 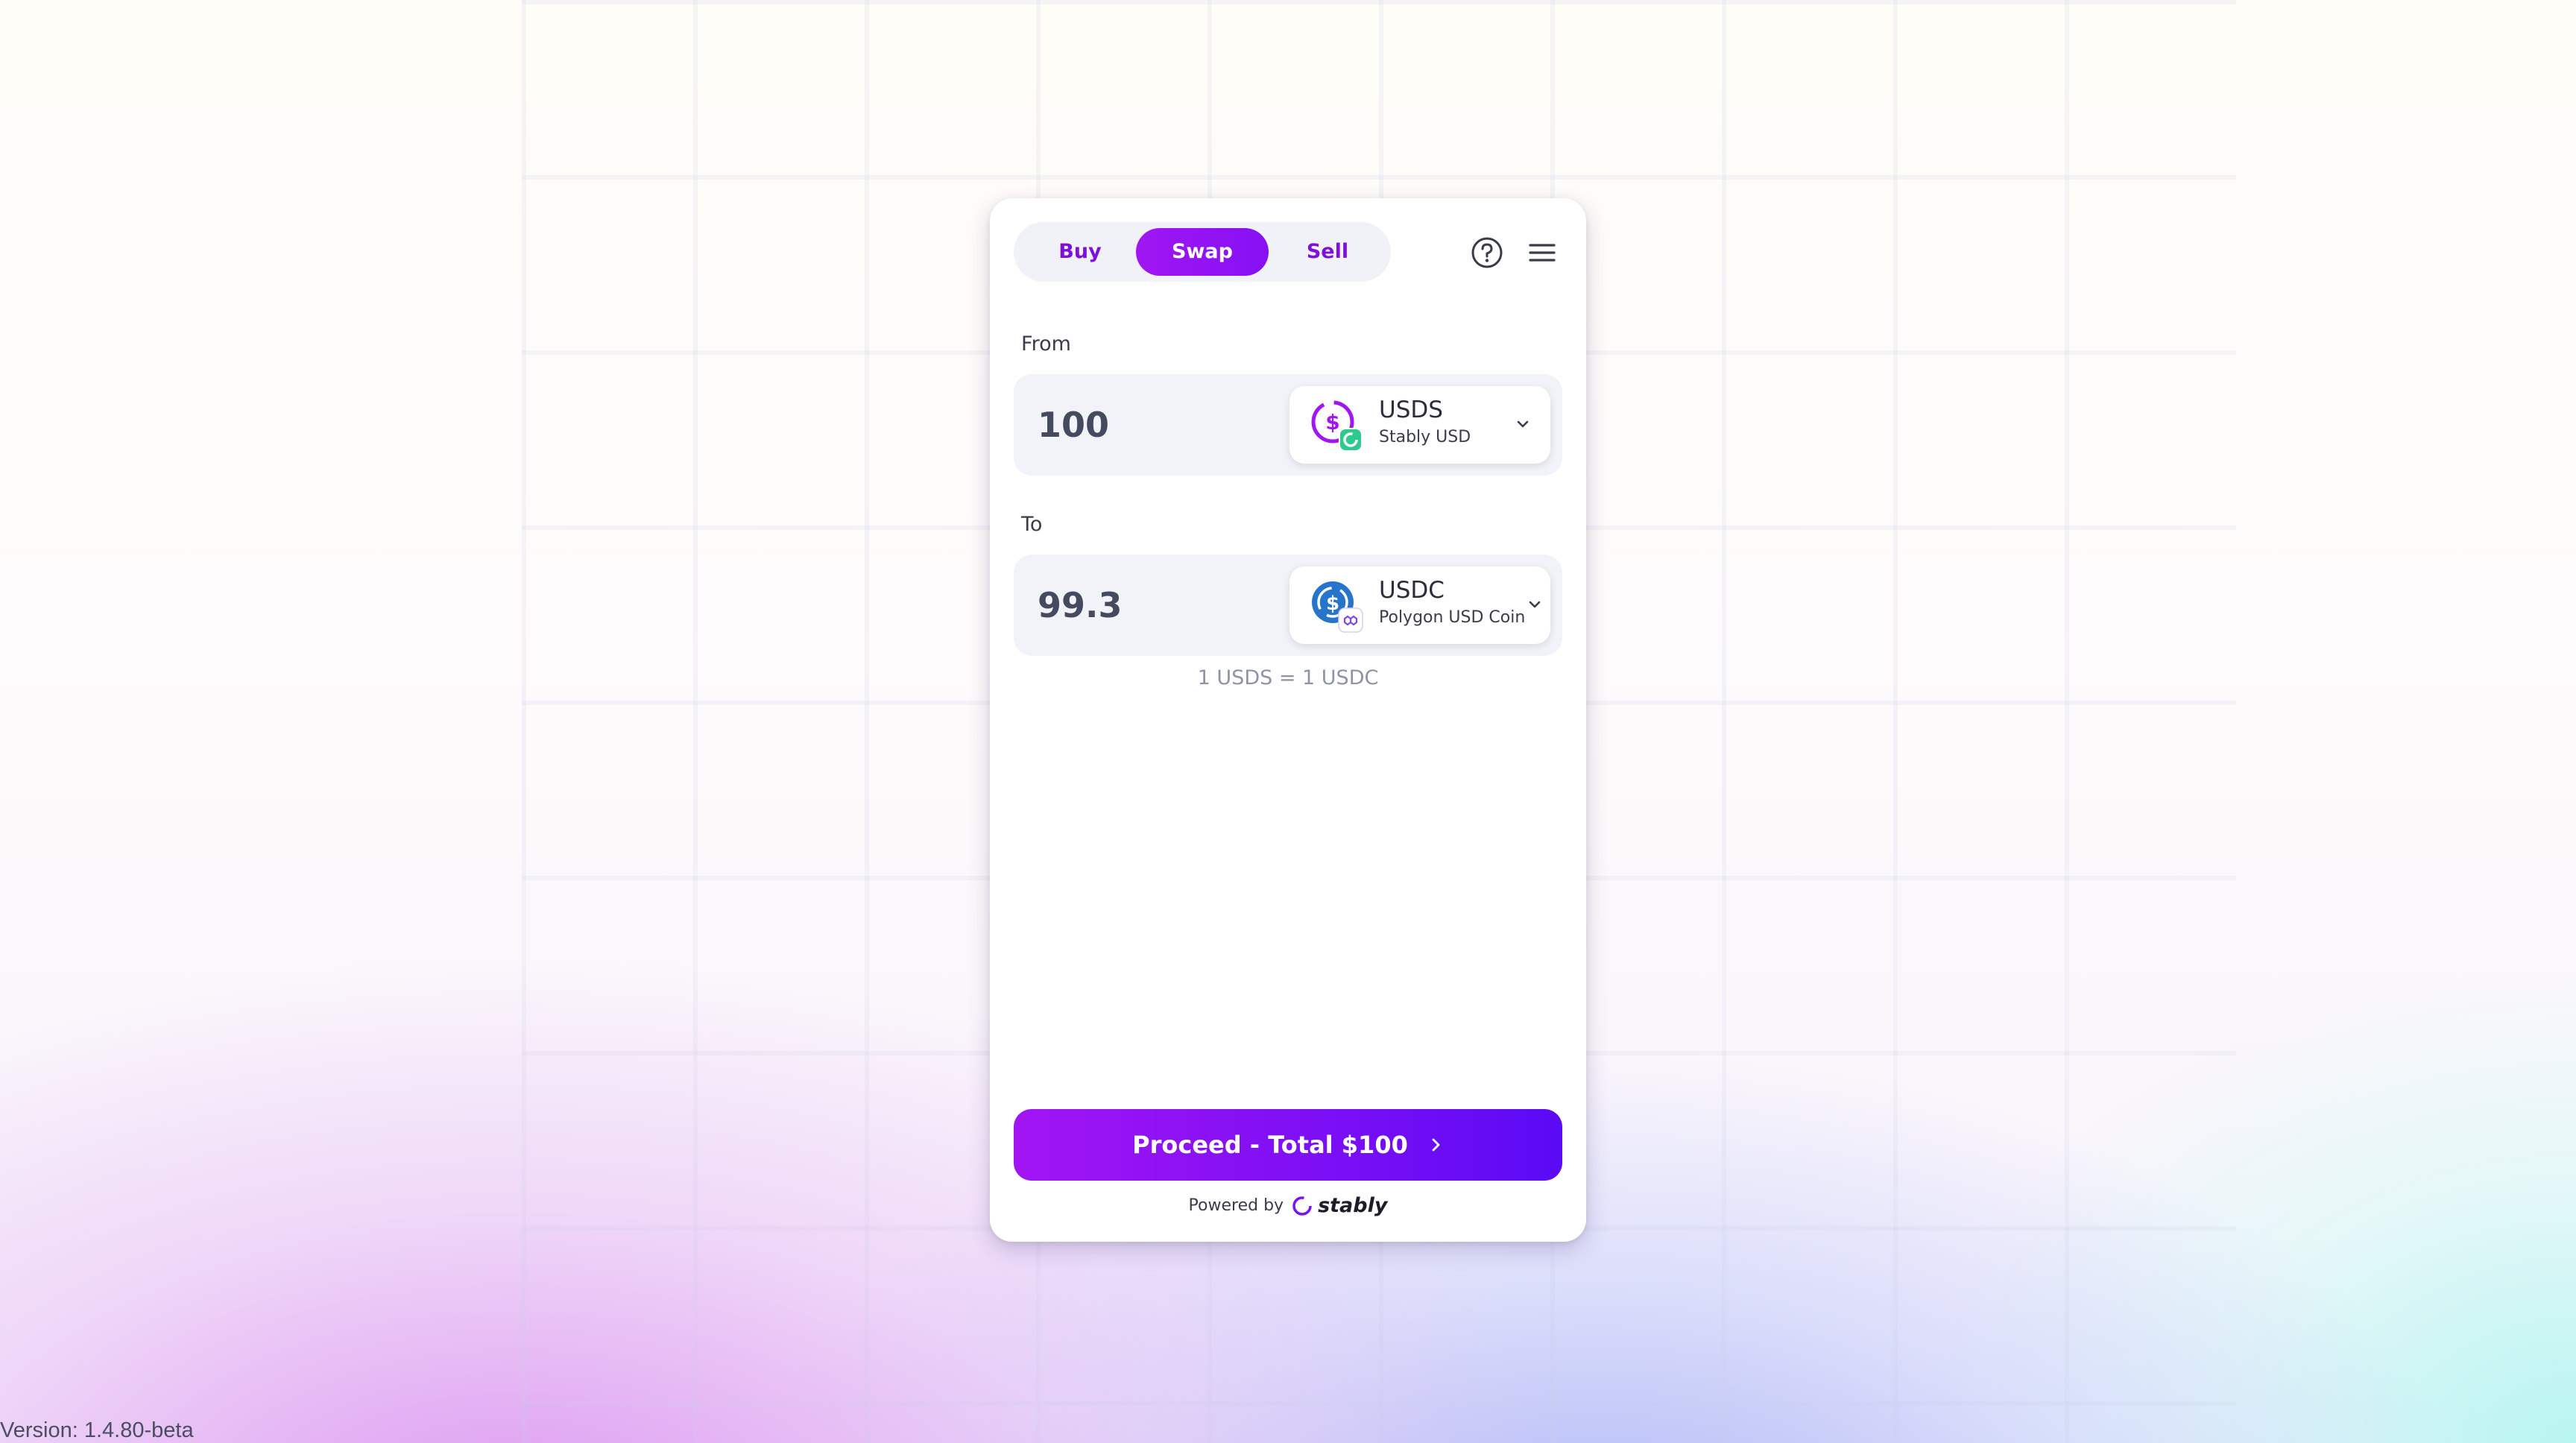 What do you see at coordinates (1452, 617) in the screenshot?
I see `to-token-name: Polygon USD Coin` at bounding box center [1452, 617].